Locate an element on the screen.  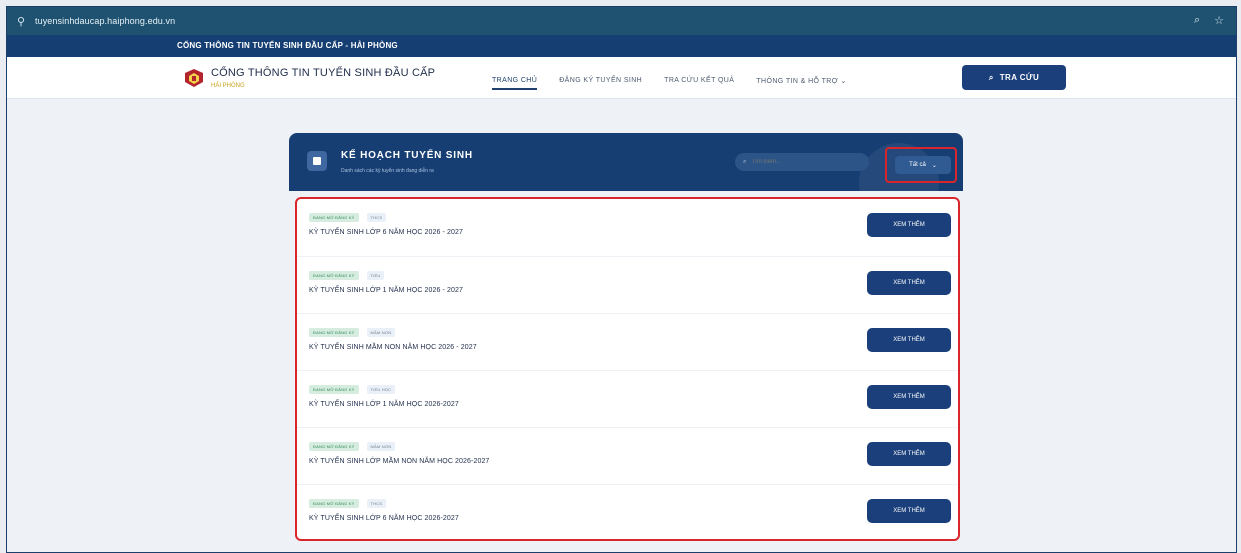
level-badge: TIỂU HỌC is located at coordinates (381, 389).